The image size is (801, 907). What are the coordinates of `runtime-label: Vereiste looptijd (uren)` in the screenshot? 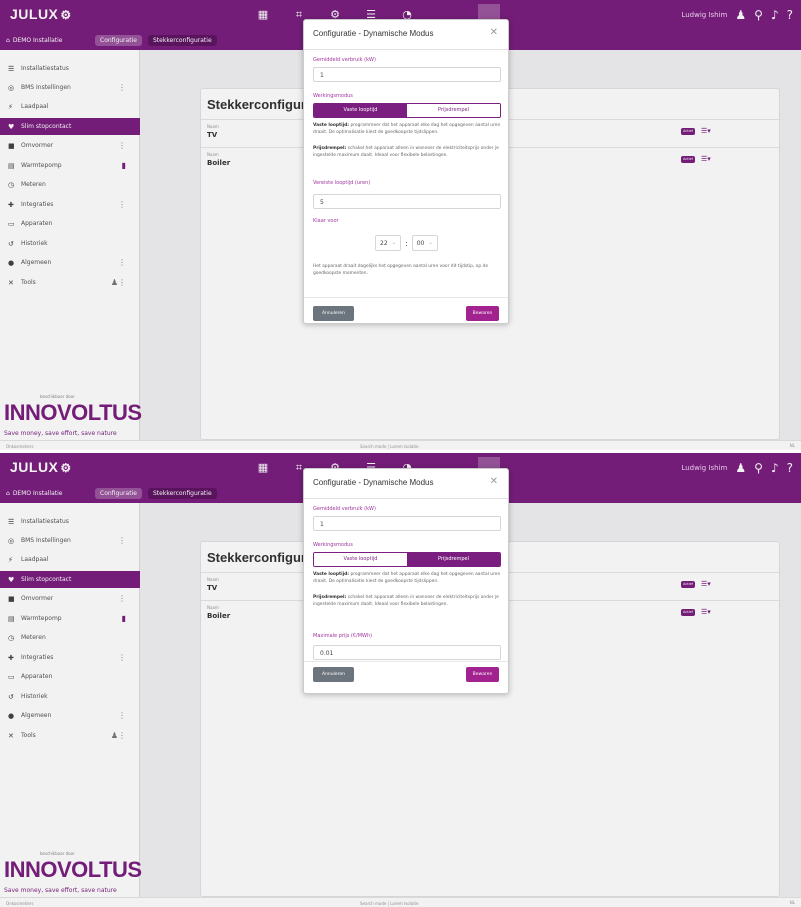 It's located at (342, 183).